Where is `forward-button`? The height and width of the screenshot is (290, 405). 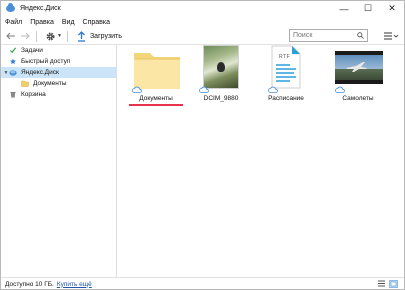 forward-button is located at coordinates (25, 36).